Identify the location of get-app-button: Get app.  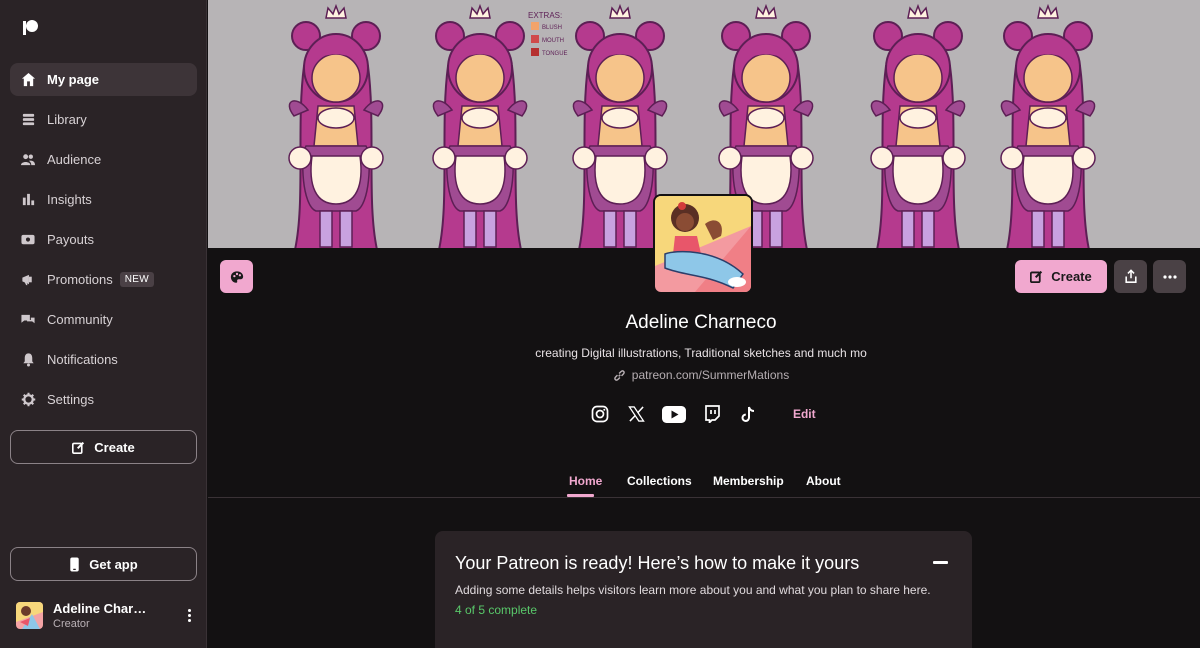
(103, 564).